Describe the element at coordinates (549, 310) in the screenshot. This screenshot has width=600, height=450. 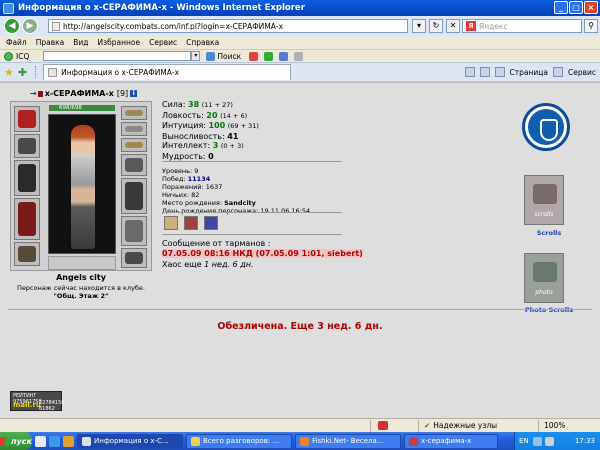
I see `photo-scrolls-link: Photo Scrolls` at that location.